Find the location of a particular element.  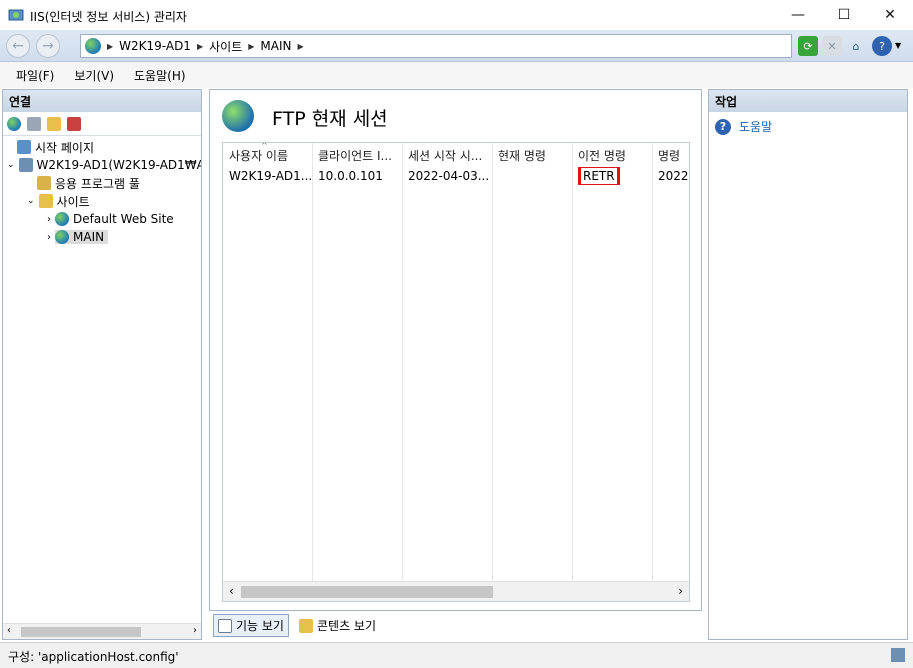

view-tabs: 기능 보기 콘텐츠 보기 is located at coordinates (296, 625).